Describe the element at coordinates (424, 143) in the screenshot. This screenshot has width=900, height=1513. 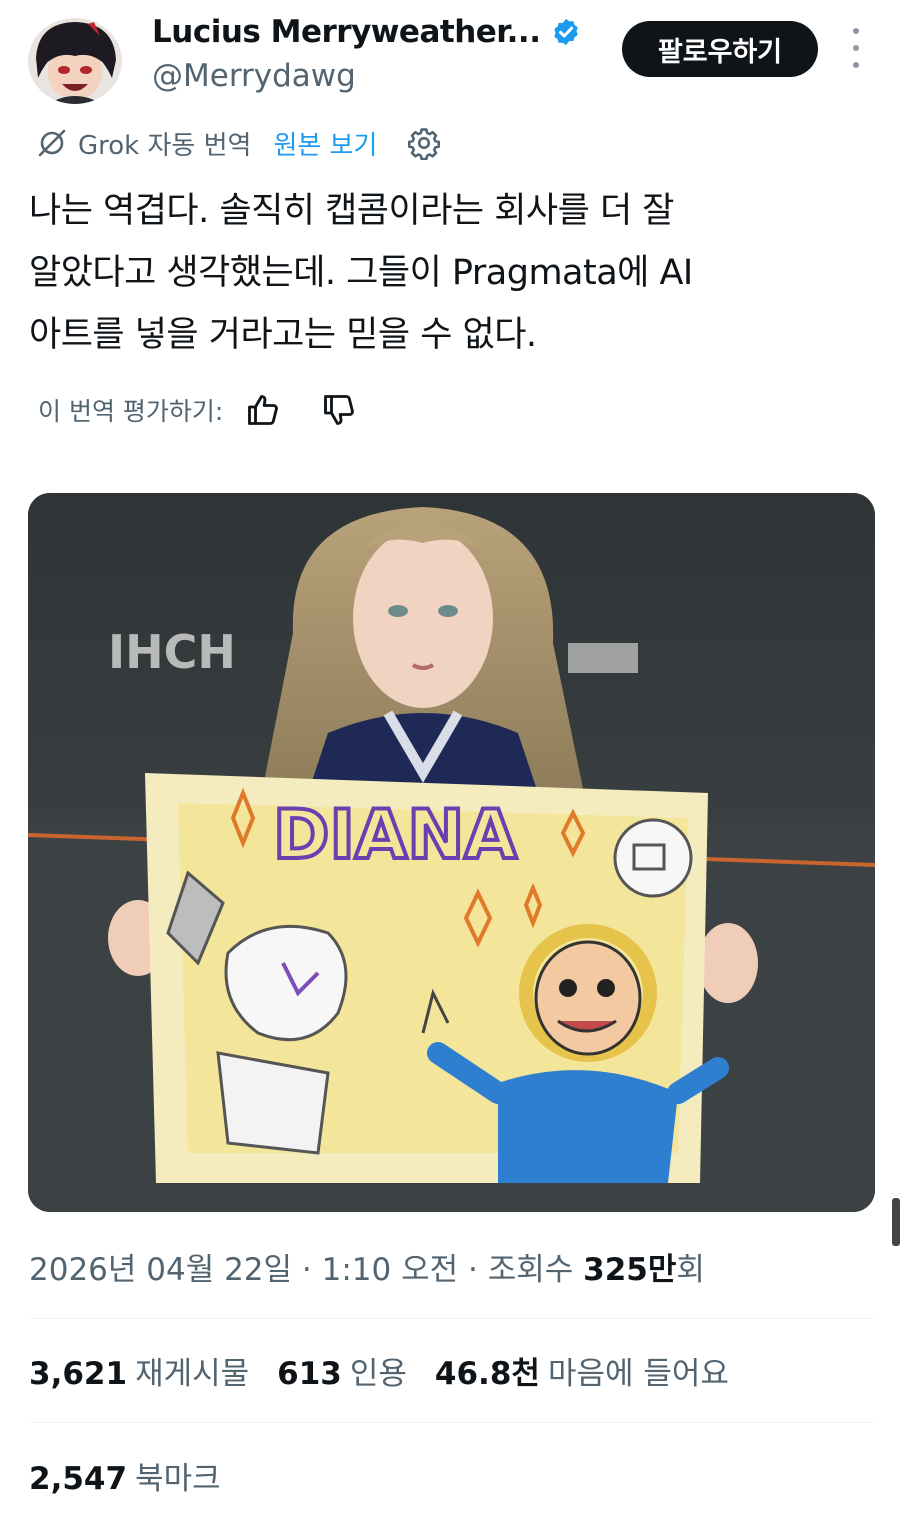
I see `gear-icon` at that location.